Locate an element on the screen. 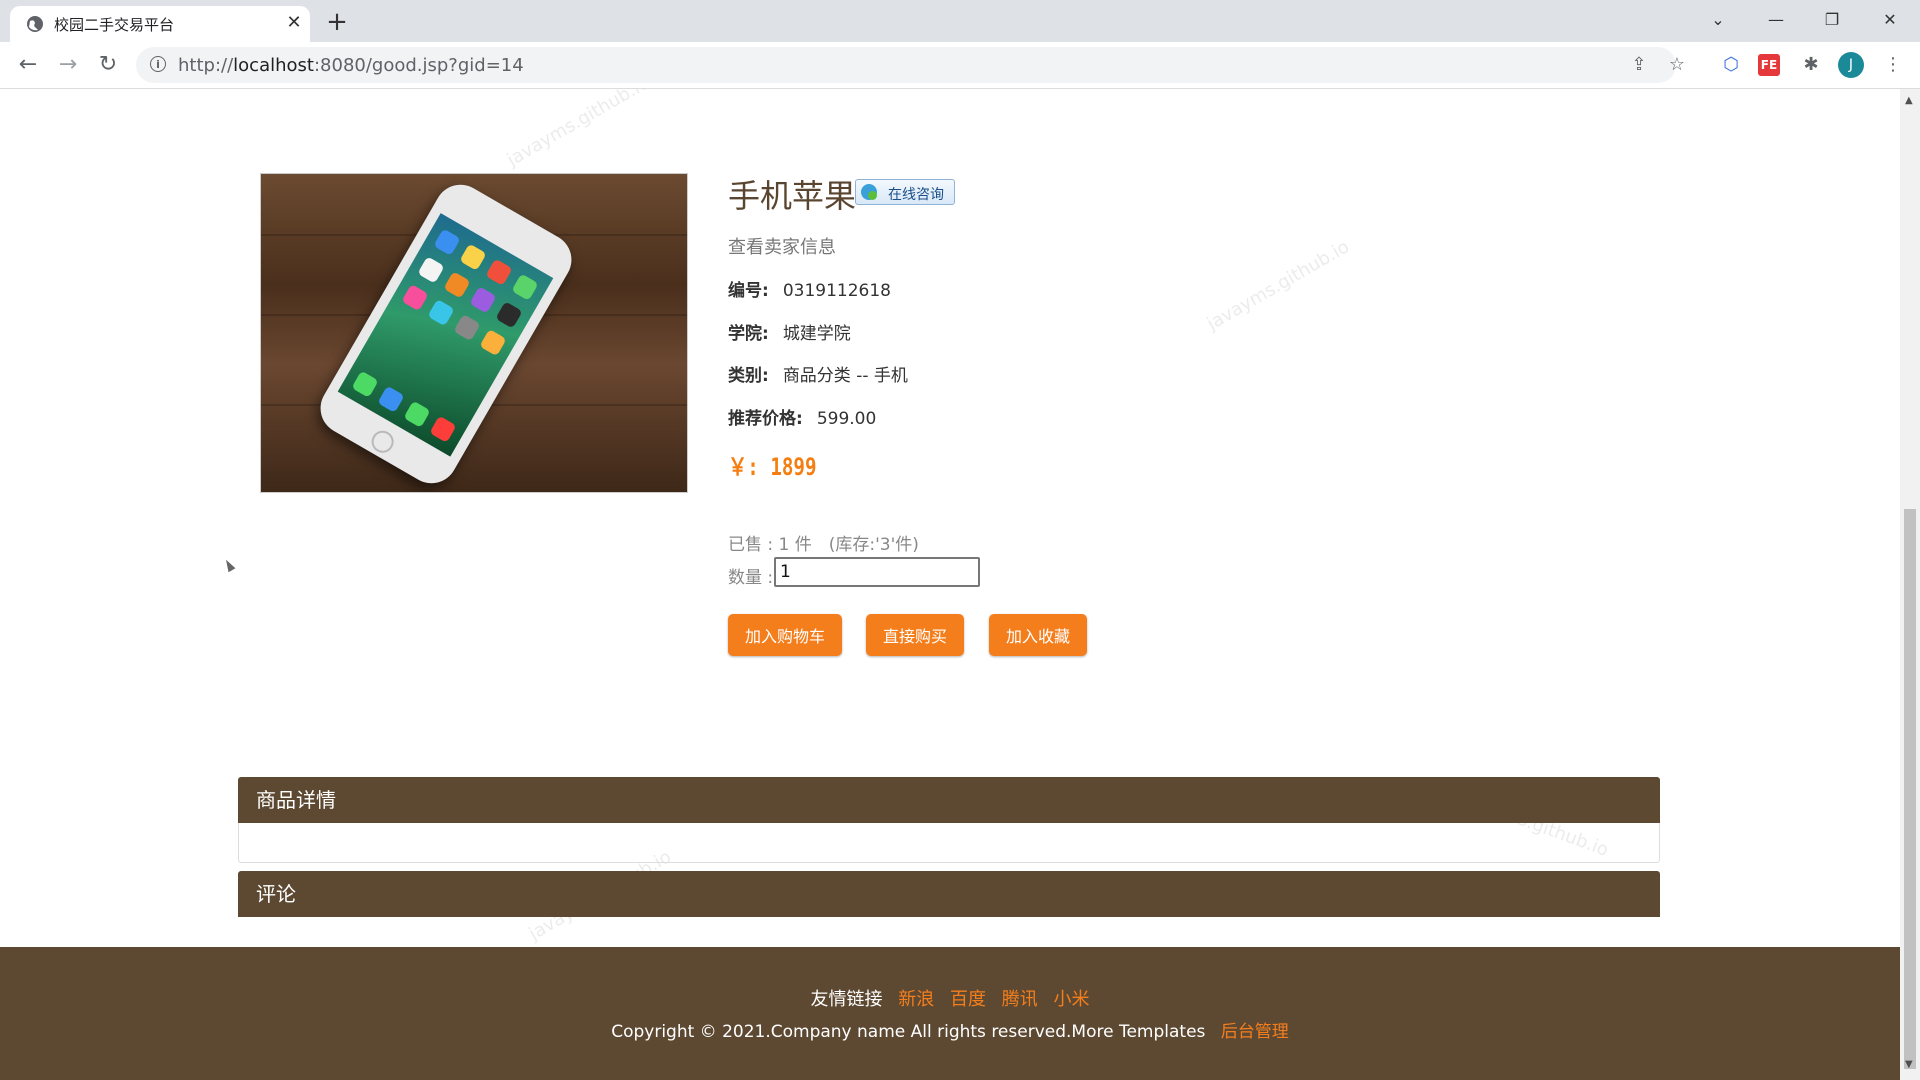 This screenshot has width=1920, height=1080. extension-hex-icon: ⬡ is located at coordinates (1731, 65).